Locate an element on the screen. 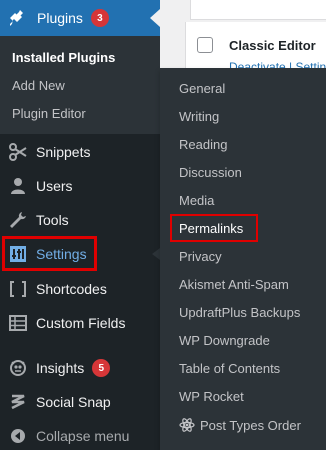 This screenshot has width=326, height=450. wrench-icon is located at coordinates (18, 220).